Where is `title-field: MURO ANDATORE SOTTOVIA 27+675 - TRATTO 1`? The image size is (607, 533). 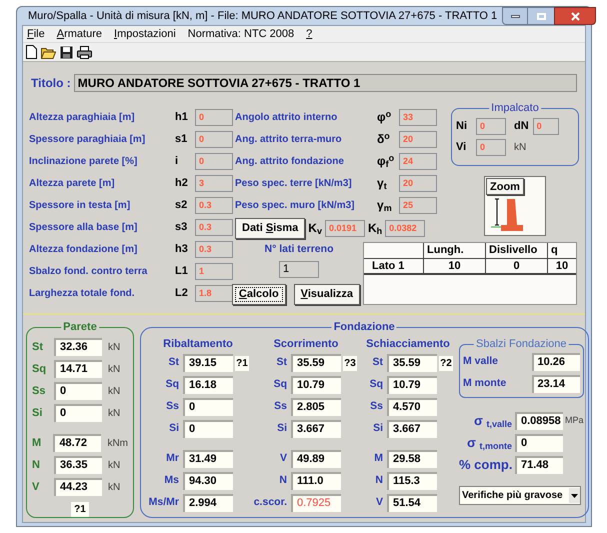
title-field: MURO ANDATORE SOTTOVIA 27+675 - TRATTO 1 is located at coordinates (325, 83).